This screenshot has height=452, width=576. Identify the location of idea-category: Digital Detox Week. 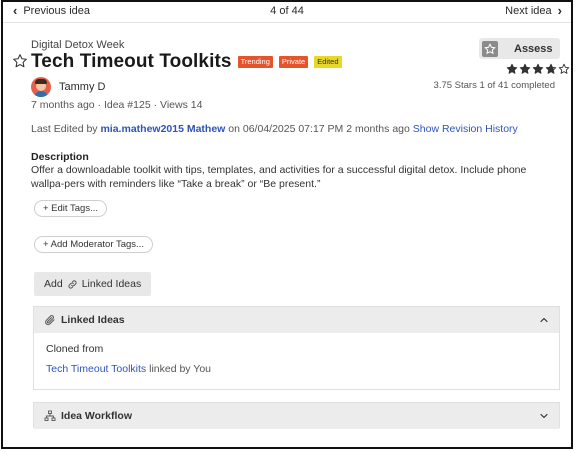
(78, 45).